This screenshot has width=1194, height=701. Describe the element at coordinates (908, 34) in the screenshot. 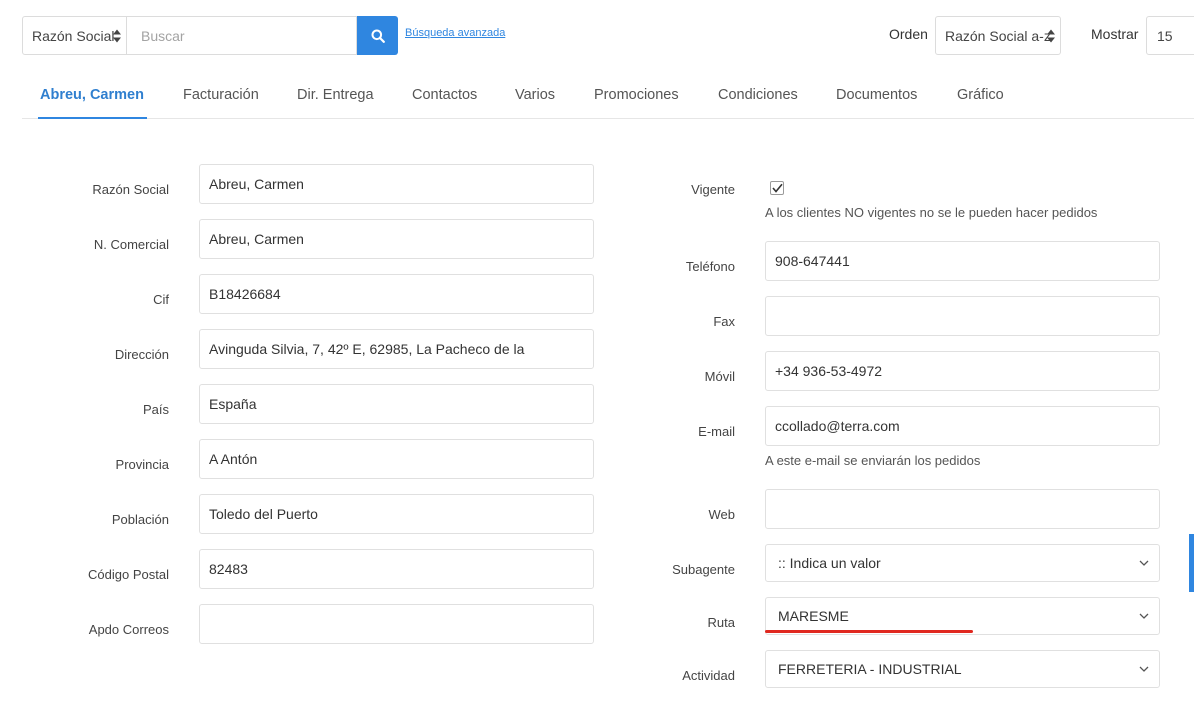

I see `order-label: Orden` at that location.